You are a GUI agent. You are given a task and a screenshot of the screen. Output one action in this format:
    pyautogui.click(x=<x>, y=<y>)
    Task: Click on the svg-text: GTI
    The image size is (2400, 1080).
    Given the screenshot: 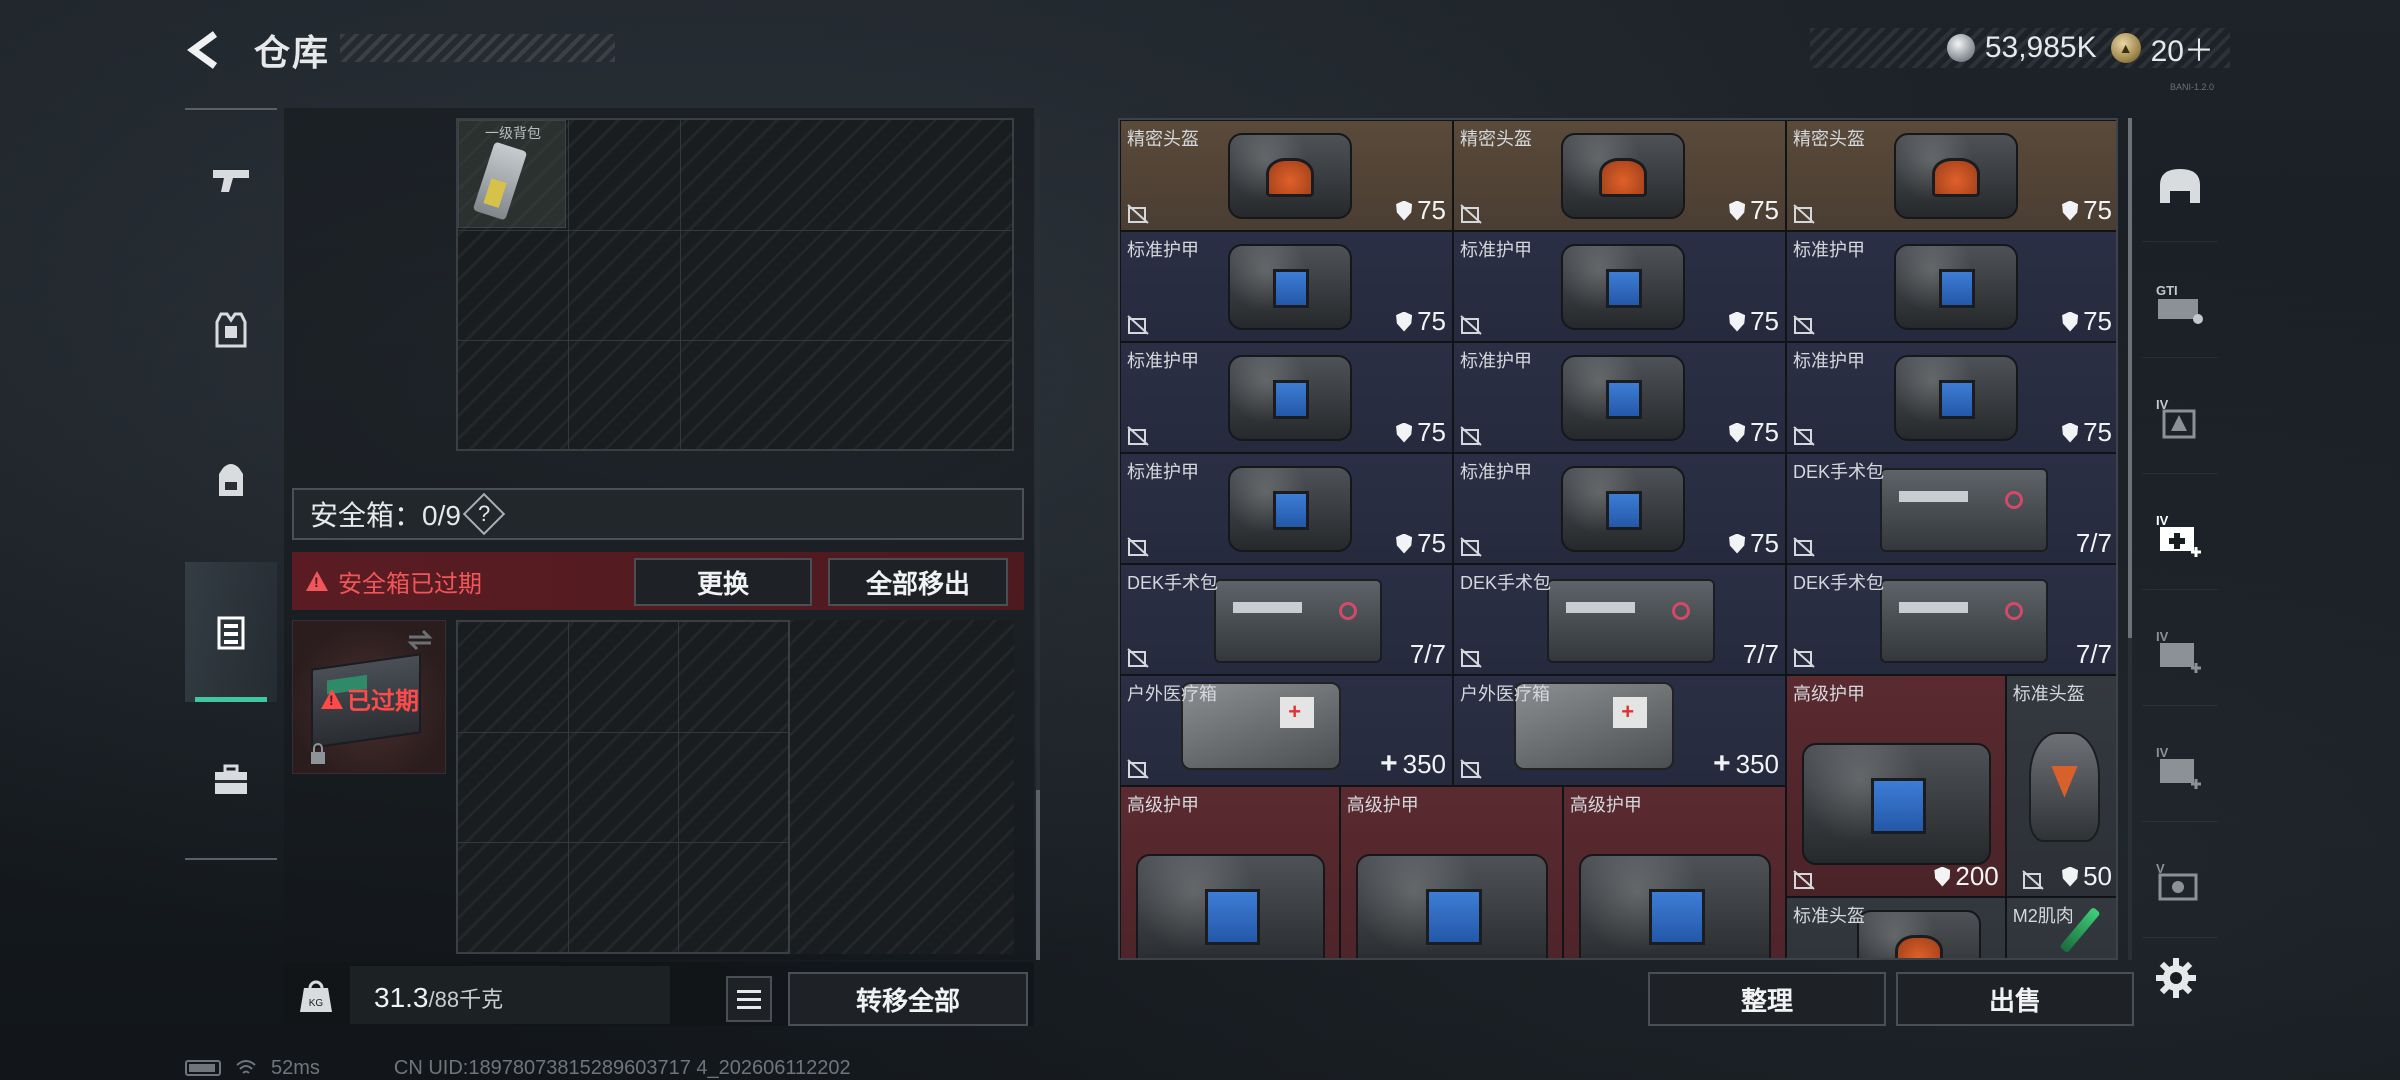 What is the action you would take?
    pyautogui.click(x=2167, y=290)
    